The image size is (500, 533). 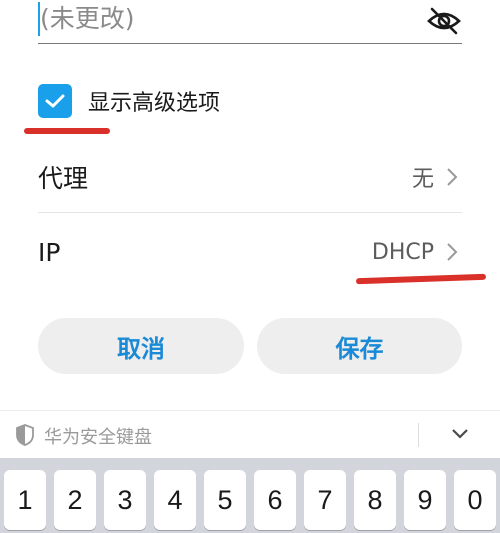 I want to click on show-advanced-options: 显示高级选项, so click(x=129, y=101).